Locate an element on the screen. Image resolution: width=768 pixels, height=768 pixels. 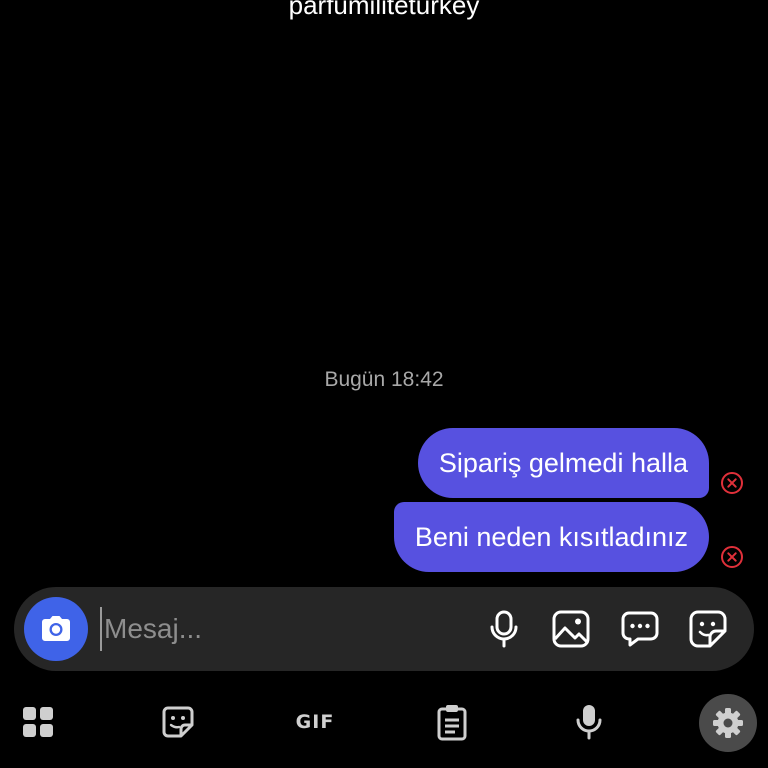
voice-message-button is located at coordinates (504, 629).